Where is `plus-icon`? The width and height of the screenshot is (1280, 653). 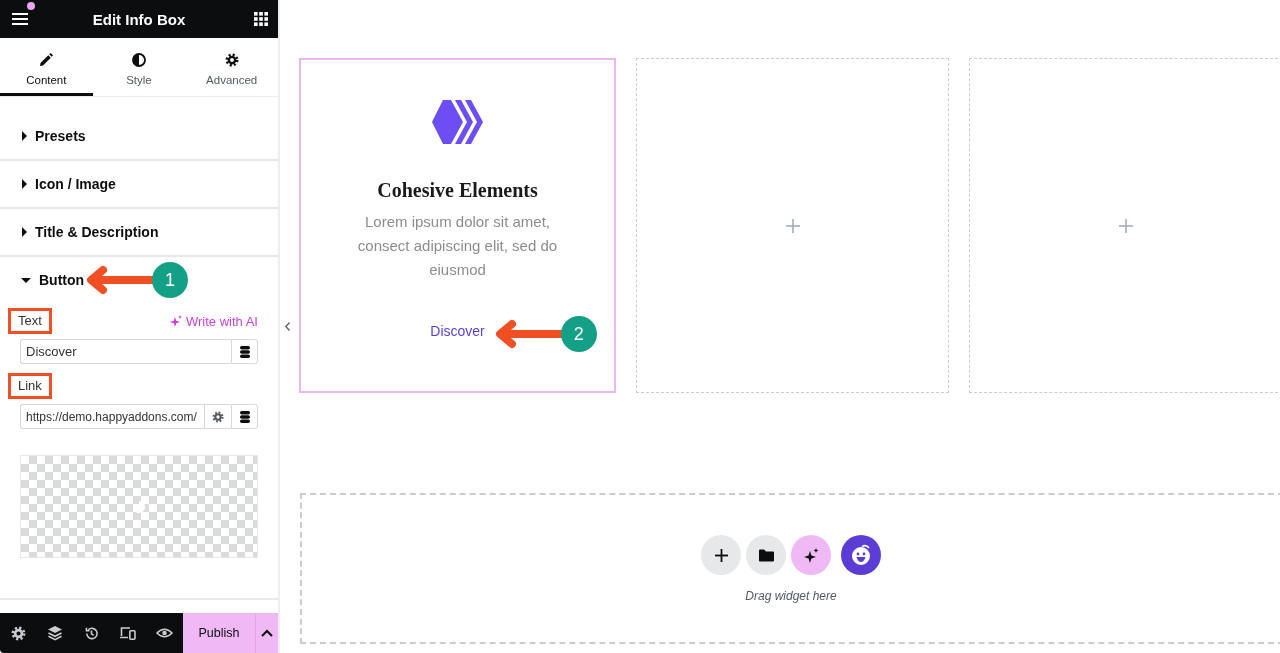
plus-icon is located at coordinates (721, 555).